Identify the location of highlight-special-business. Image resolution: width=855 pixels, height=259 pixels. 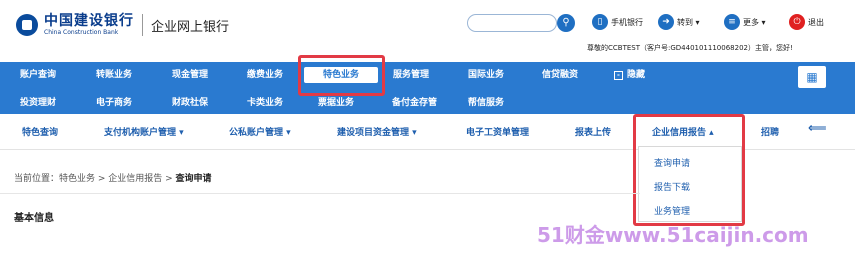
(341, 75).